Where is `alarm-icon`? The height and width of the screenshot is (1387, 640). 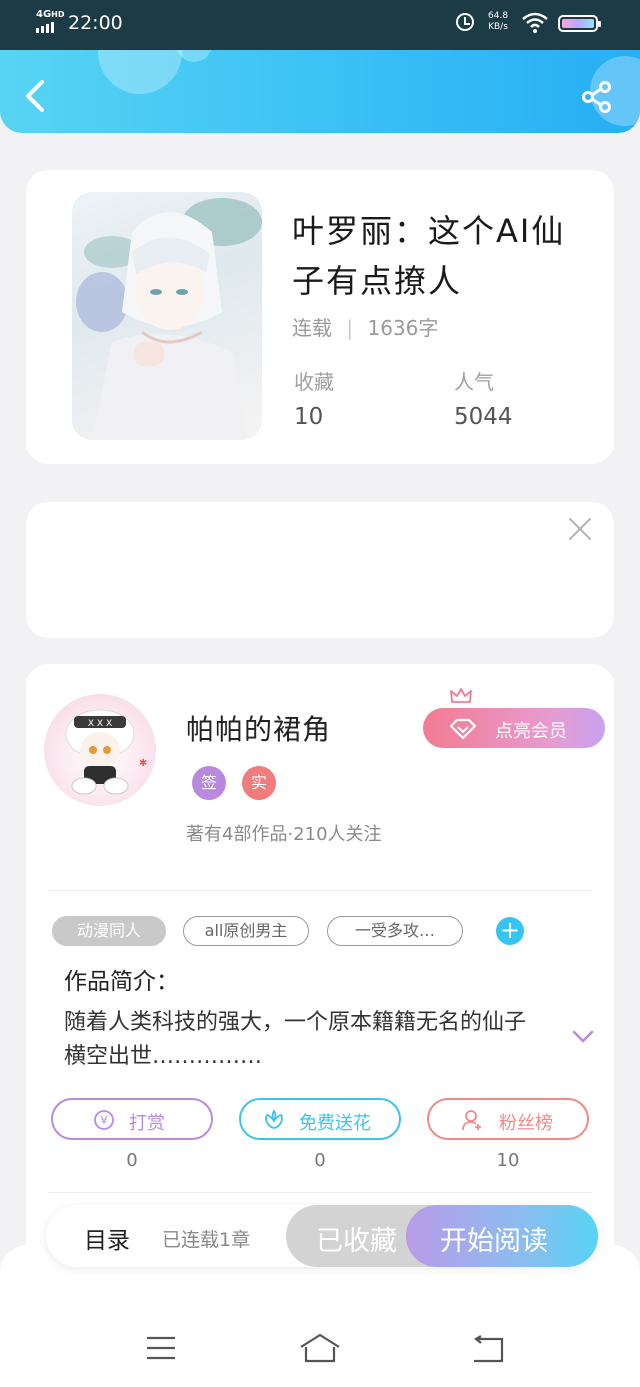
alarm-icon is located at coordinates (465, 22).